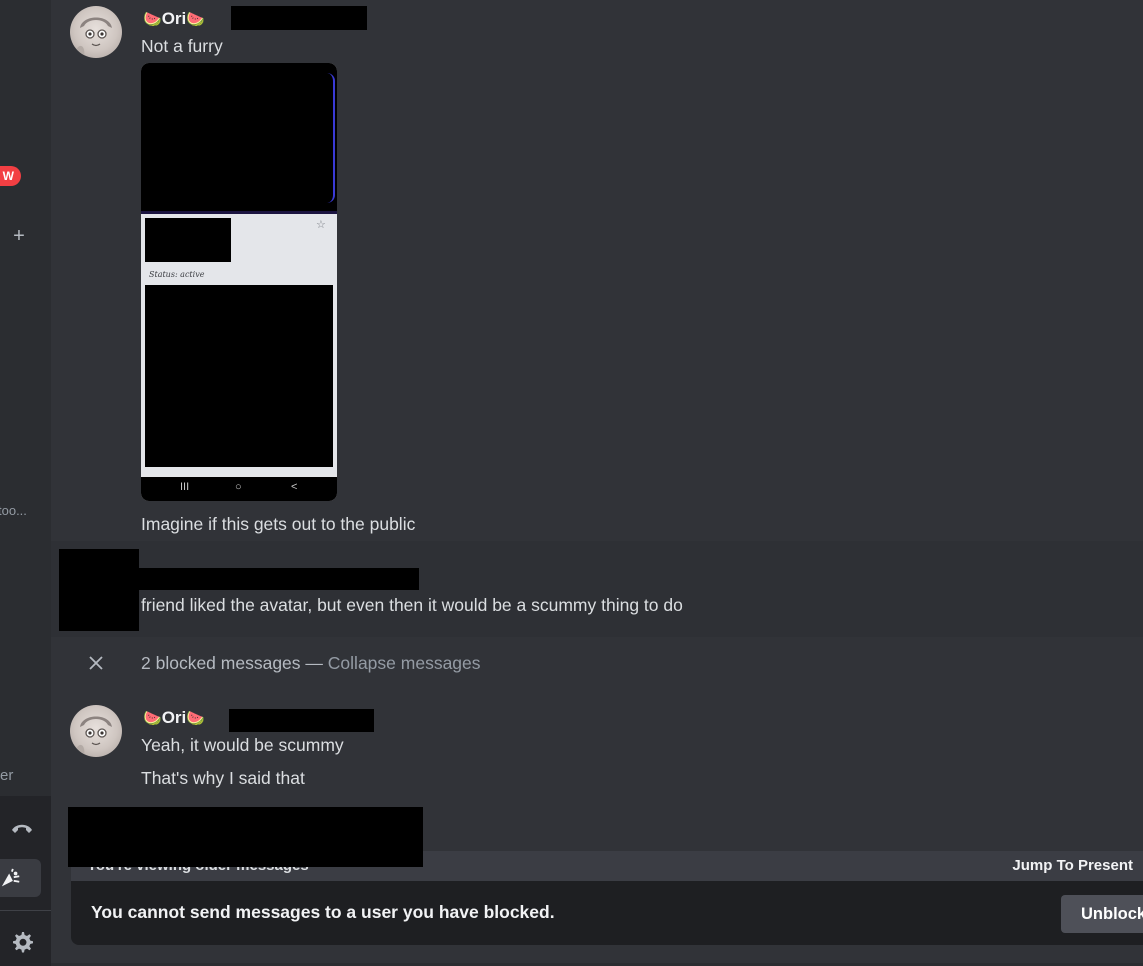 The height and width of the screenshot is (966, 1143). What do you see at coordinates (99, 590) in the screenshot?
I see `redacted-avatar` at bounding box center [99, 590].